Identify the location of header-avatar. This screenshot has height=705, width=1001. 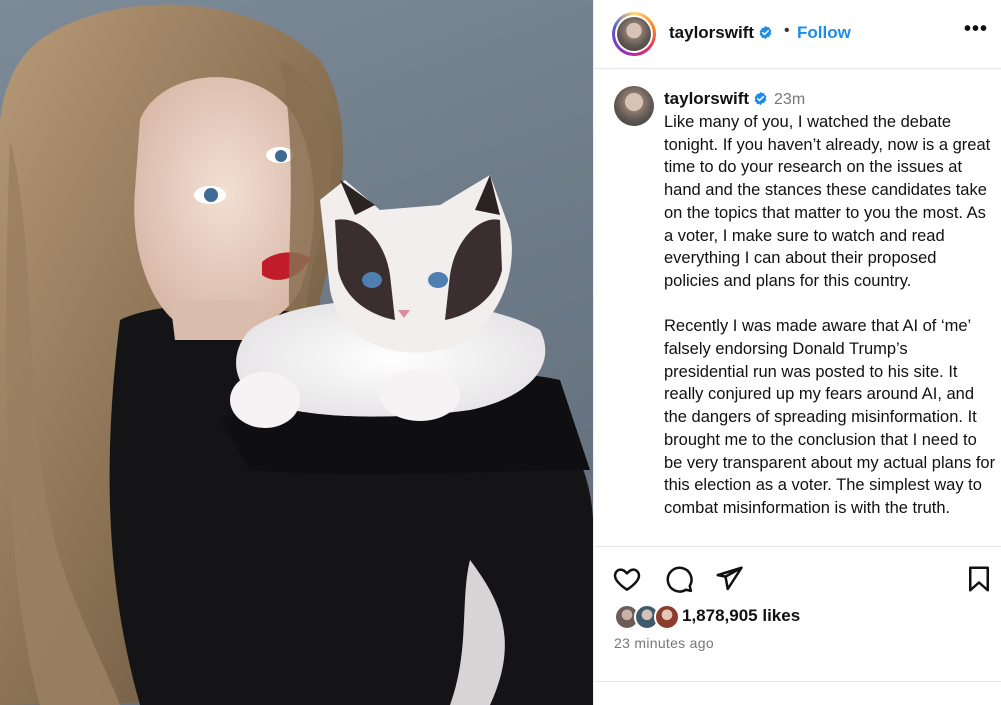
(634, 34).